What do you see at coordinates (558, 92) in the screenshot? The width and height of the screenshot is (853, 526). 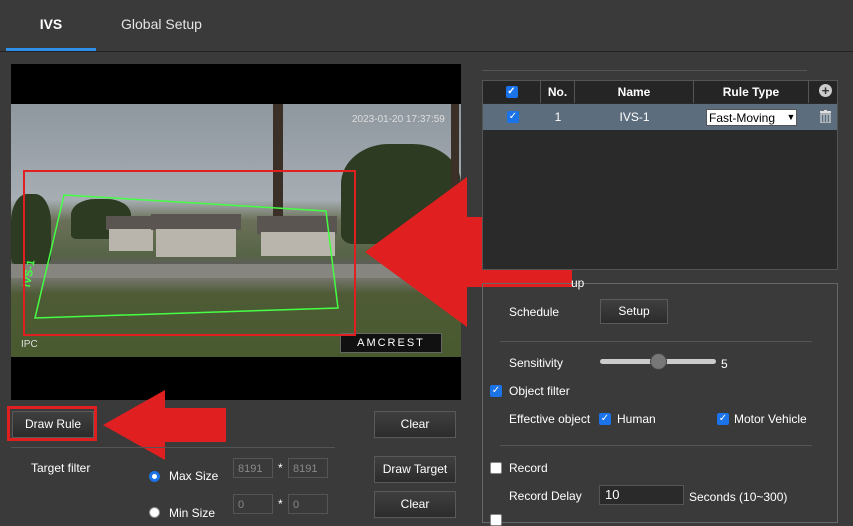 I see `header-no: No.` at bounding box center [558, 92].